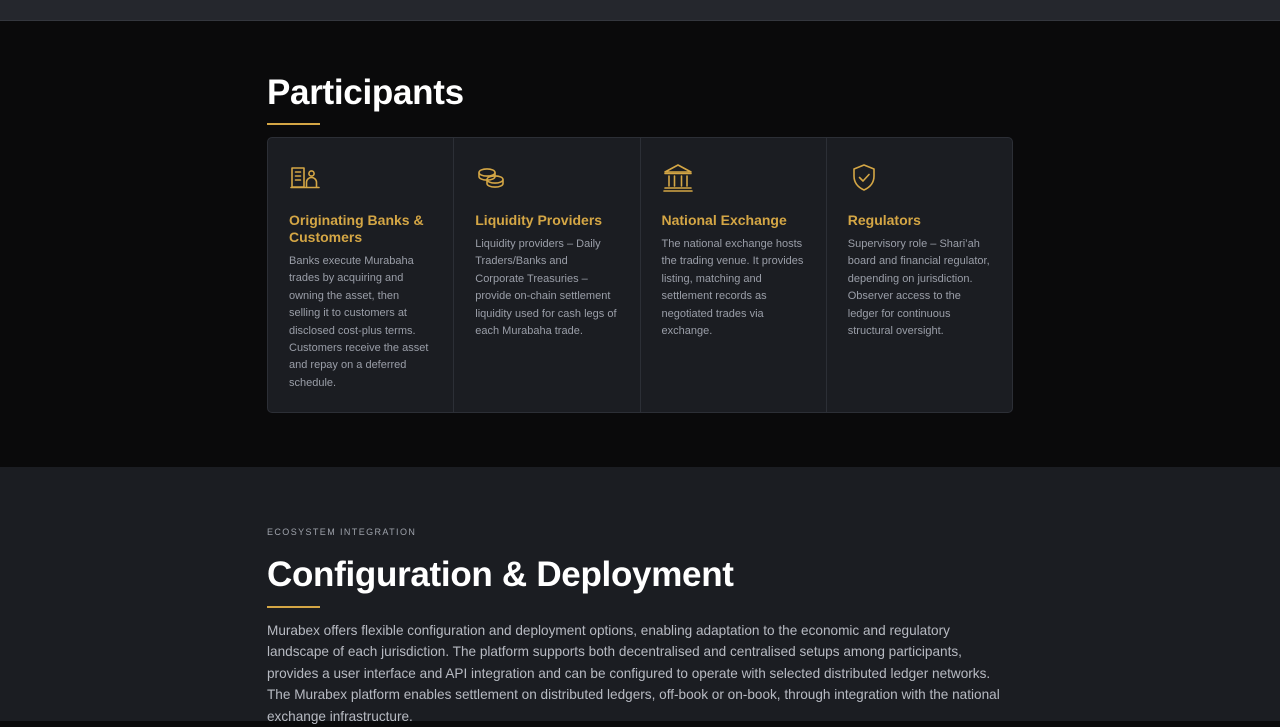  Describe the element at coordinates (500, 574) in the screenshot. I see `configuration-title: Configuration & Deployment` at that location.